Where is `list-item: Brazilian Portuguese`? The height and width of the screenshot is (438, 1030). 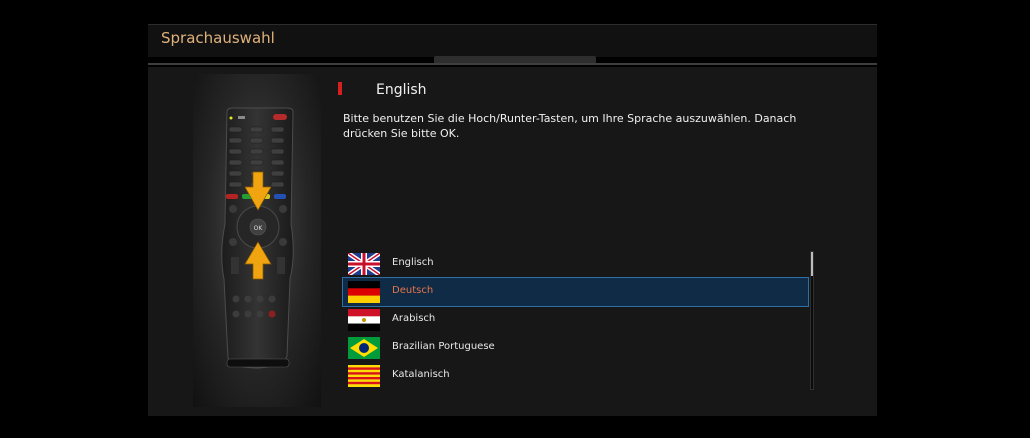 list-item: Brazilian Portuguese is located at coordinates (575, 348).